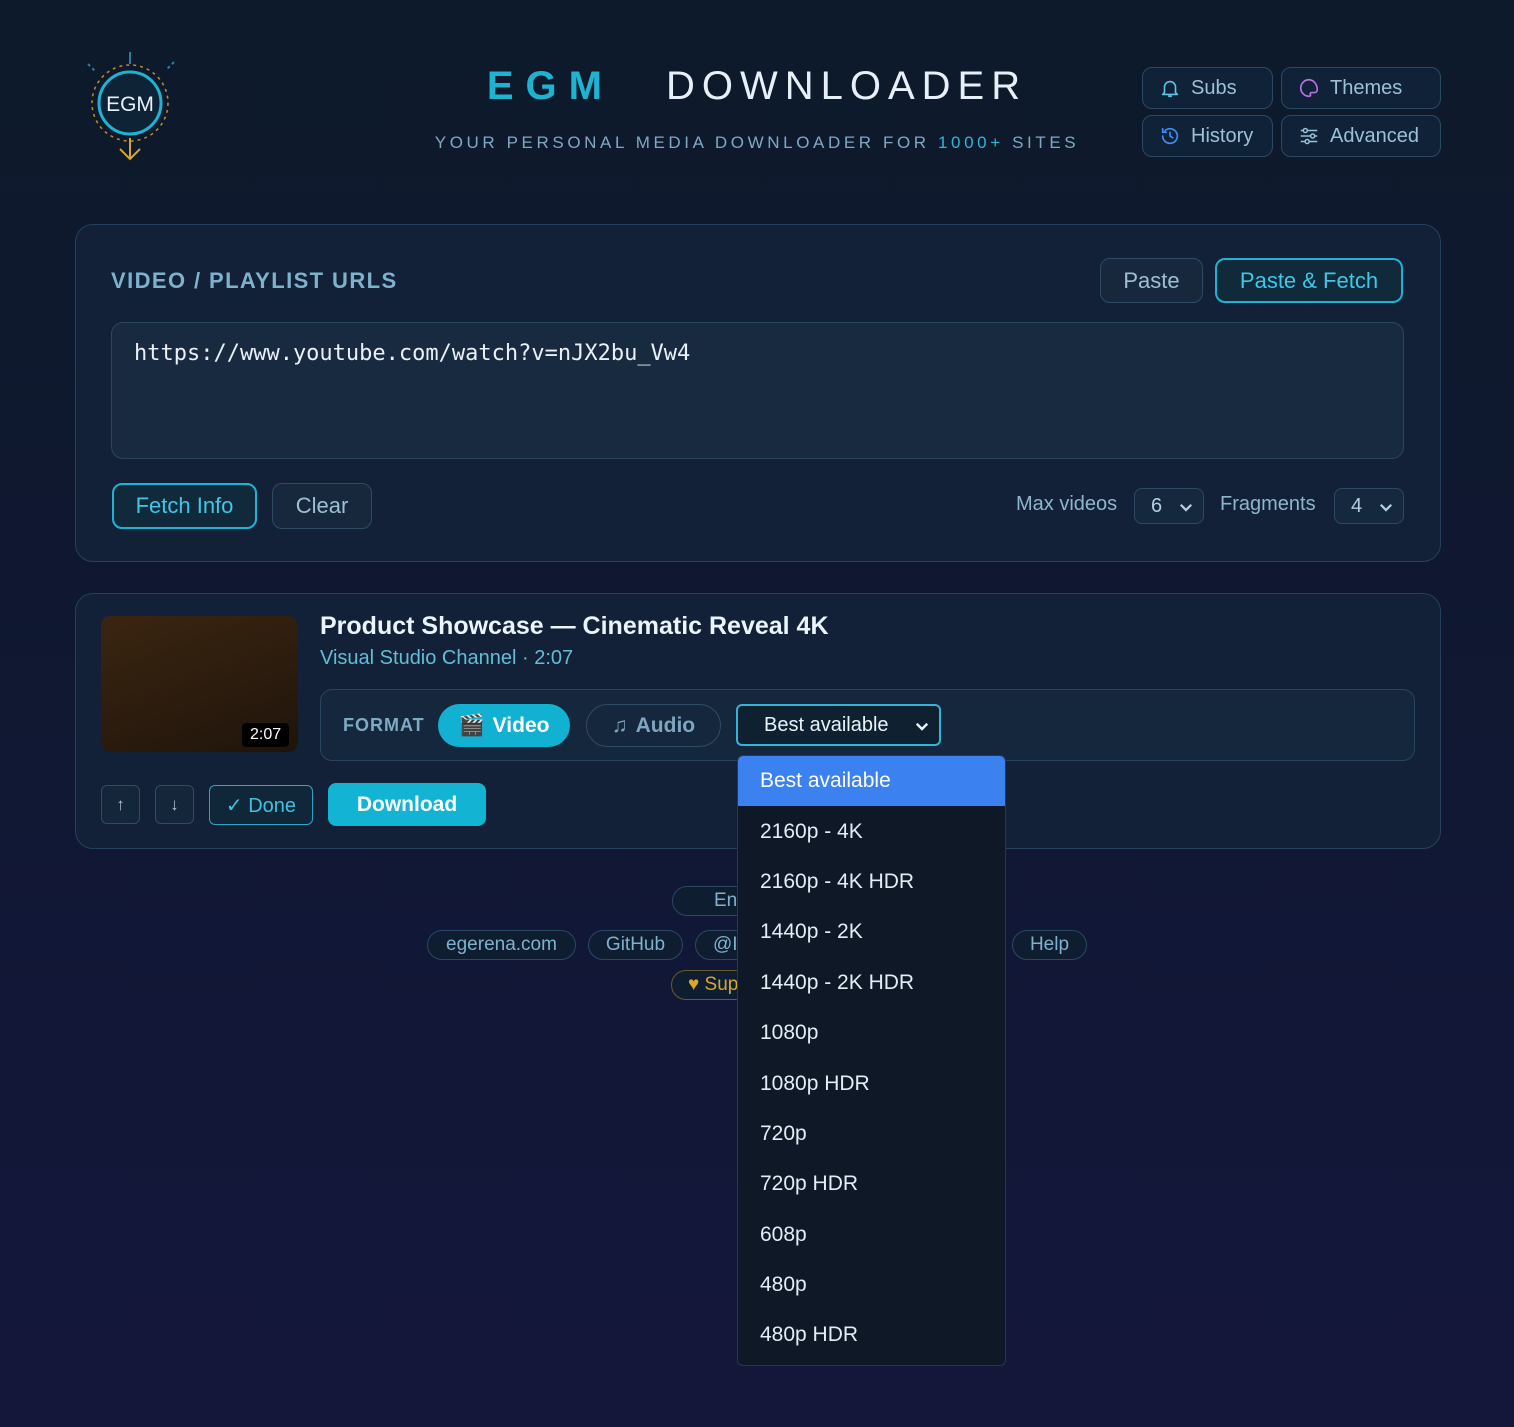 Image resolution: width=1514 pixels, height=1427 pixels. Describe the element at coordinates (550, 86) in the screenshot. I see `title-brand: EGM` at that location.